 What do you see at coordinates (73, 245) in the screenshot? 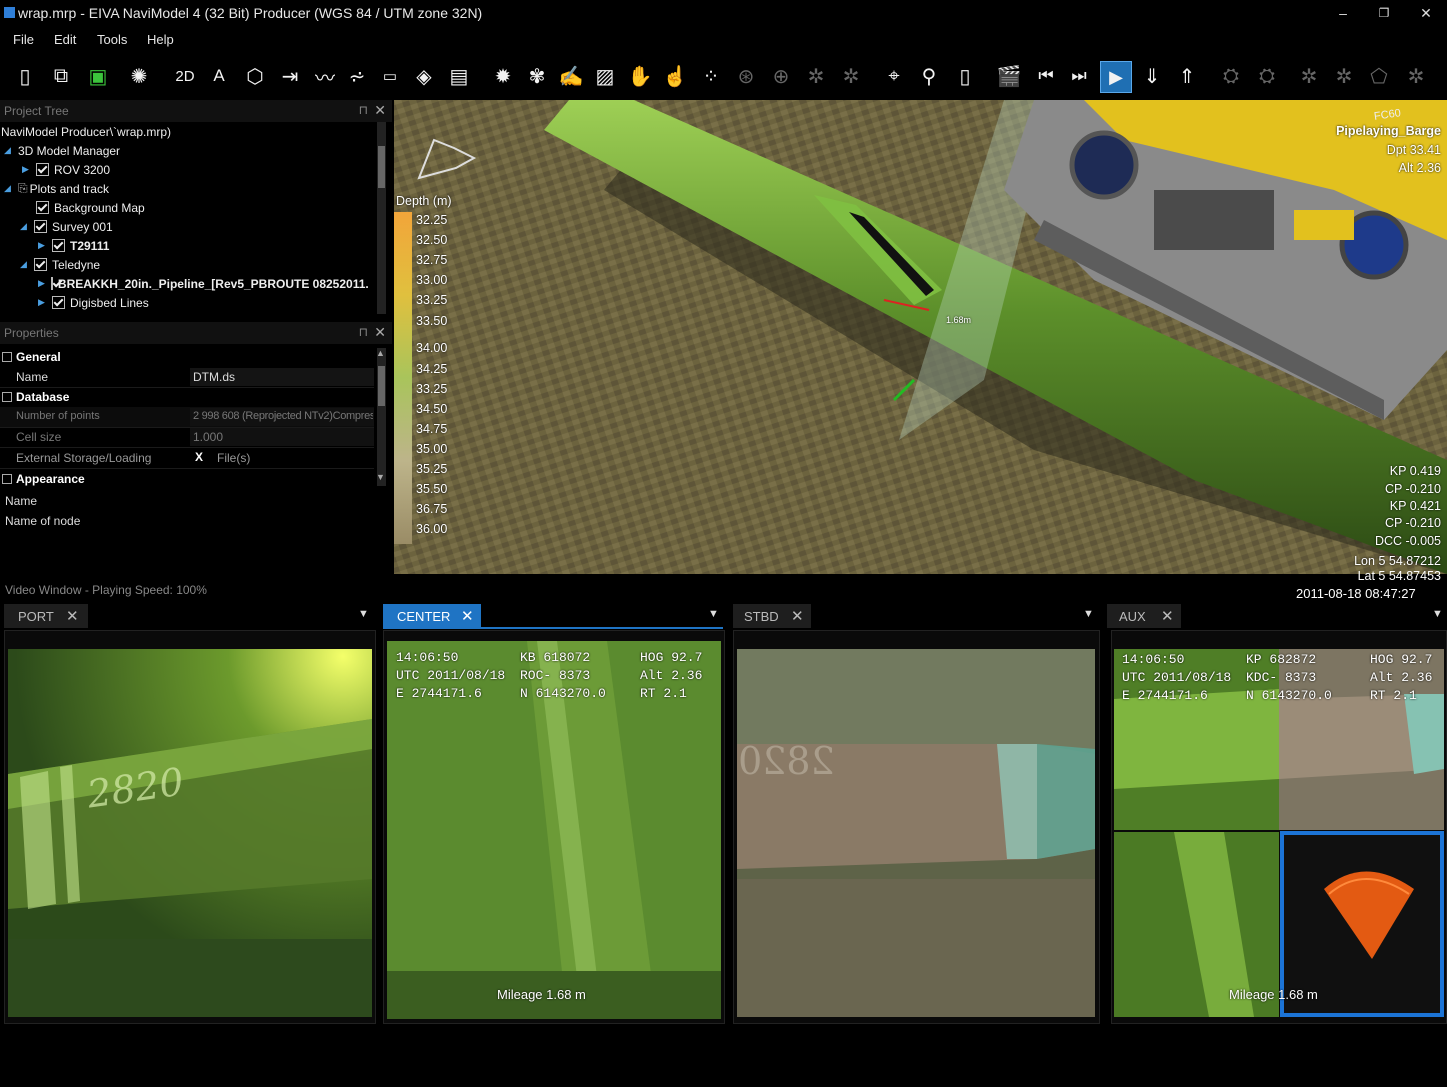
I see `tree-item-t29111: ▶ T29111` at bounding box center [73, 245].